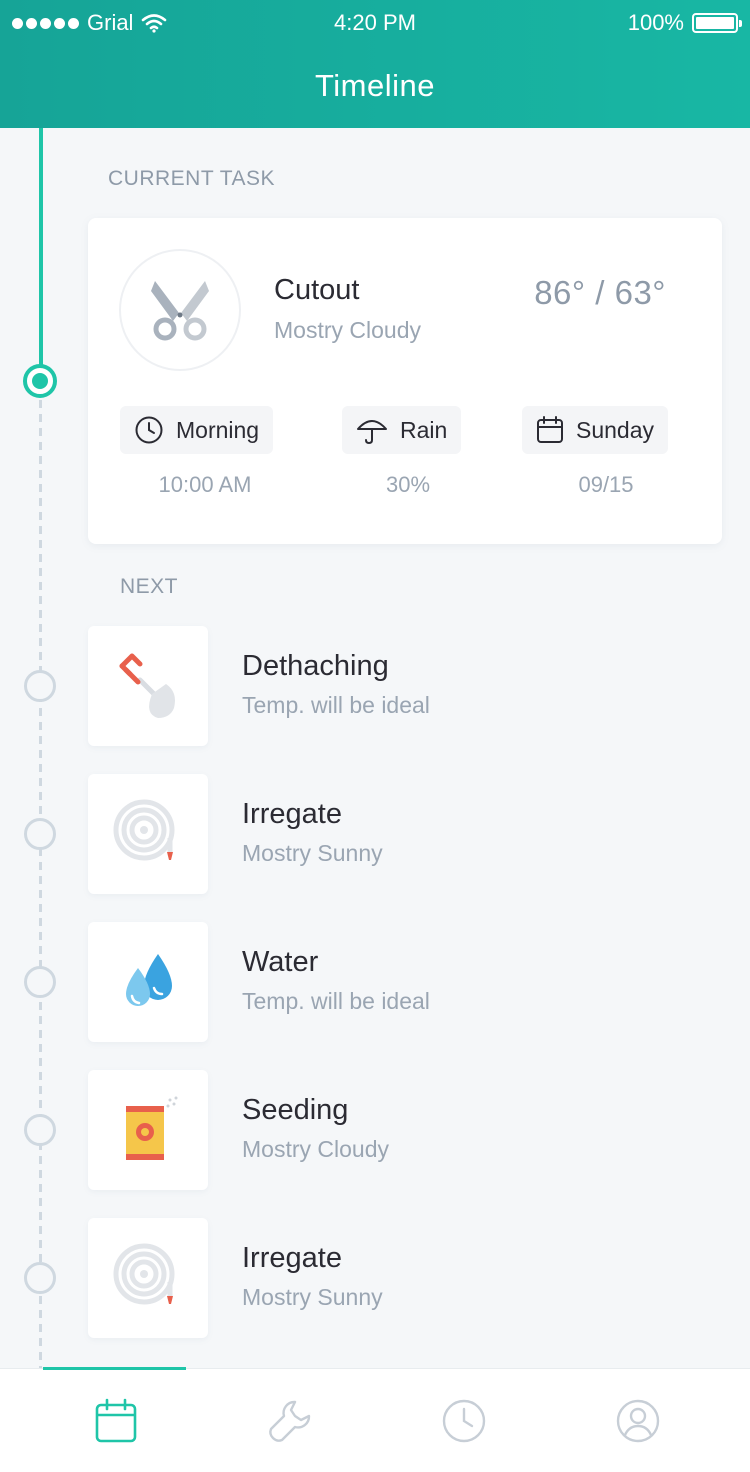 The width and height of the screenshot is (750, 1472). I want to click on tab-history, so click(464, 1421).